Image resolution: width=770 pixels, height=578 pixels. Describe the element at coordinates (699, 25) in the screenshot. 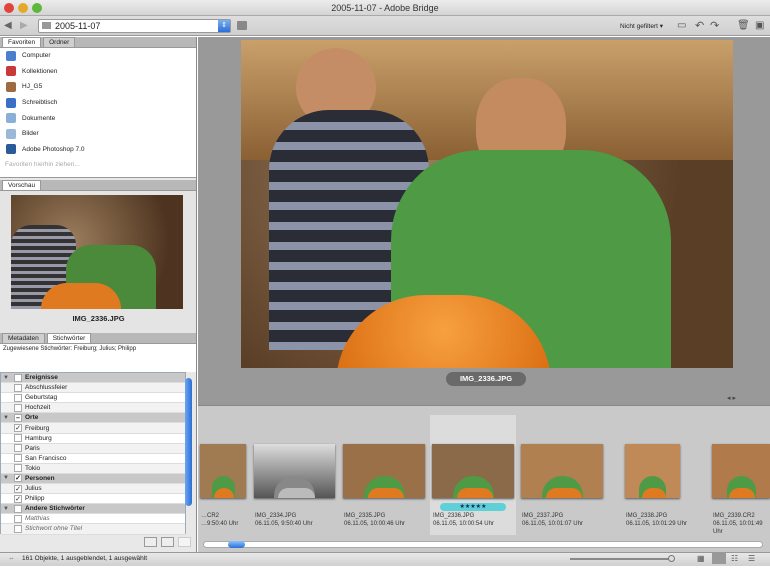

I see `rotate-left-icon: ↶` at that location.